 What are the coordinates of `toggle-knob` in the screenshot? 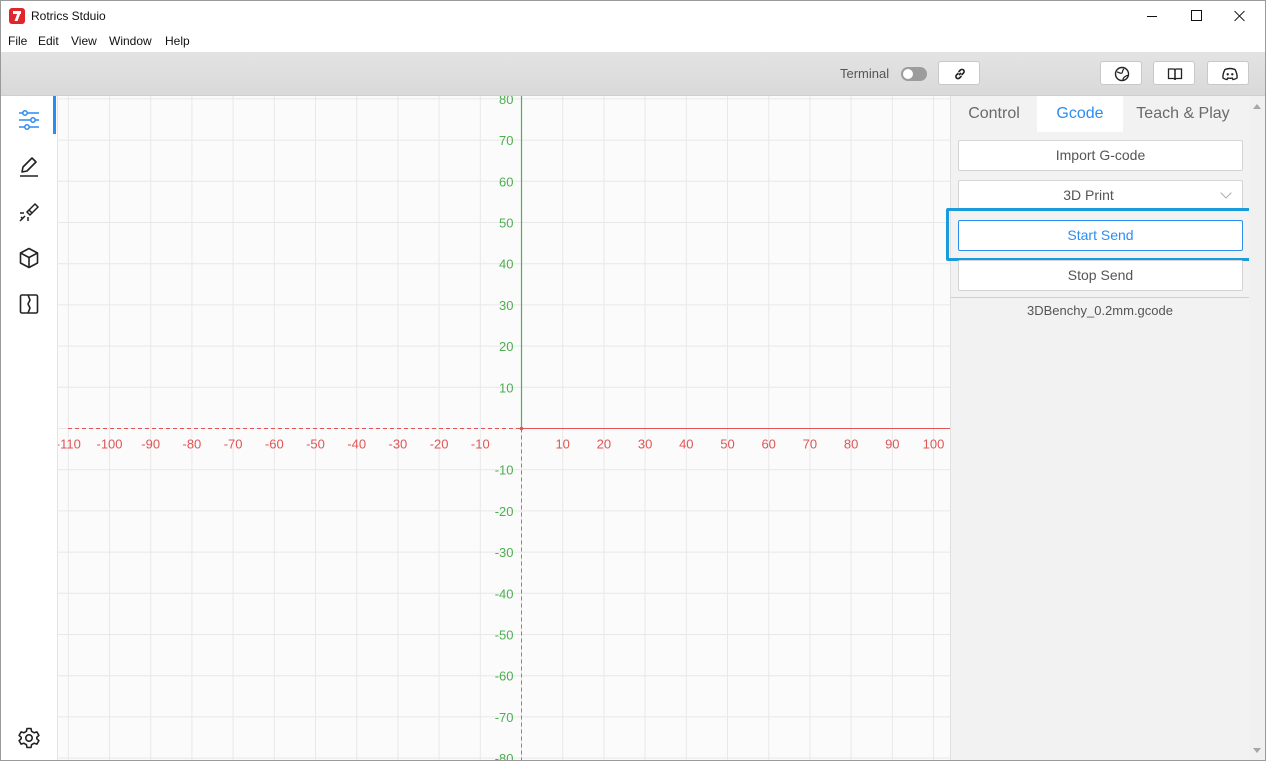 It's located at (908, 74).